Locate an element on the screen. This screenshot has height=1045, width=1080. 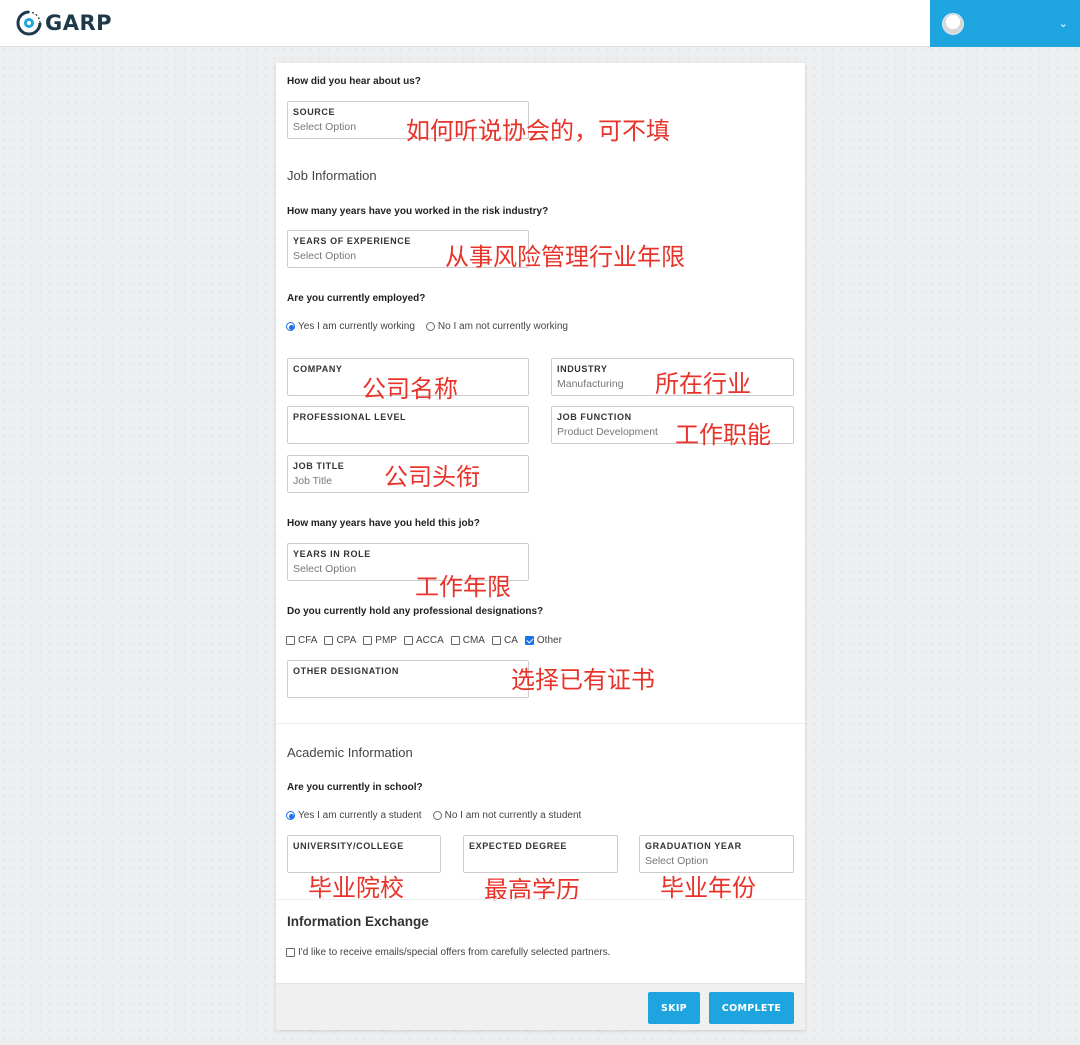
designation-label: CMA is located at coordinates (473, 640).